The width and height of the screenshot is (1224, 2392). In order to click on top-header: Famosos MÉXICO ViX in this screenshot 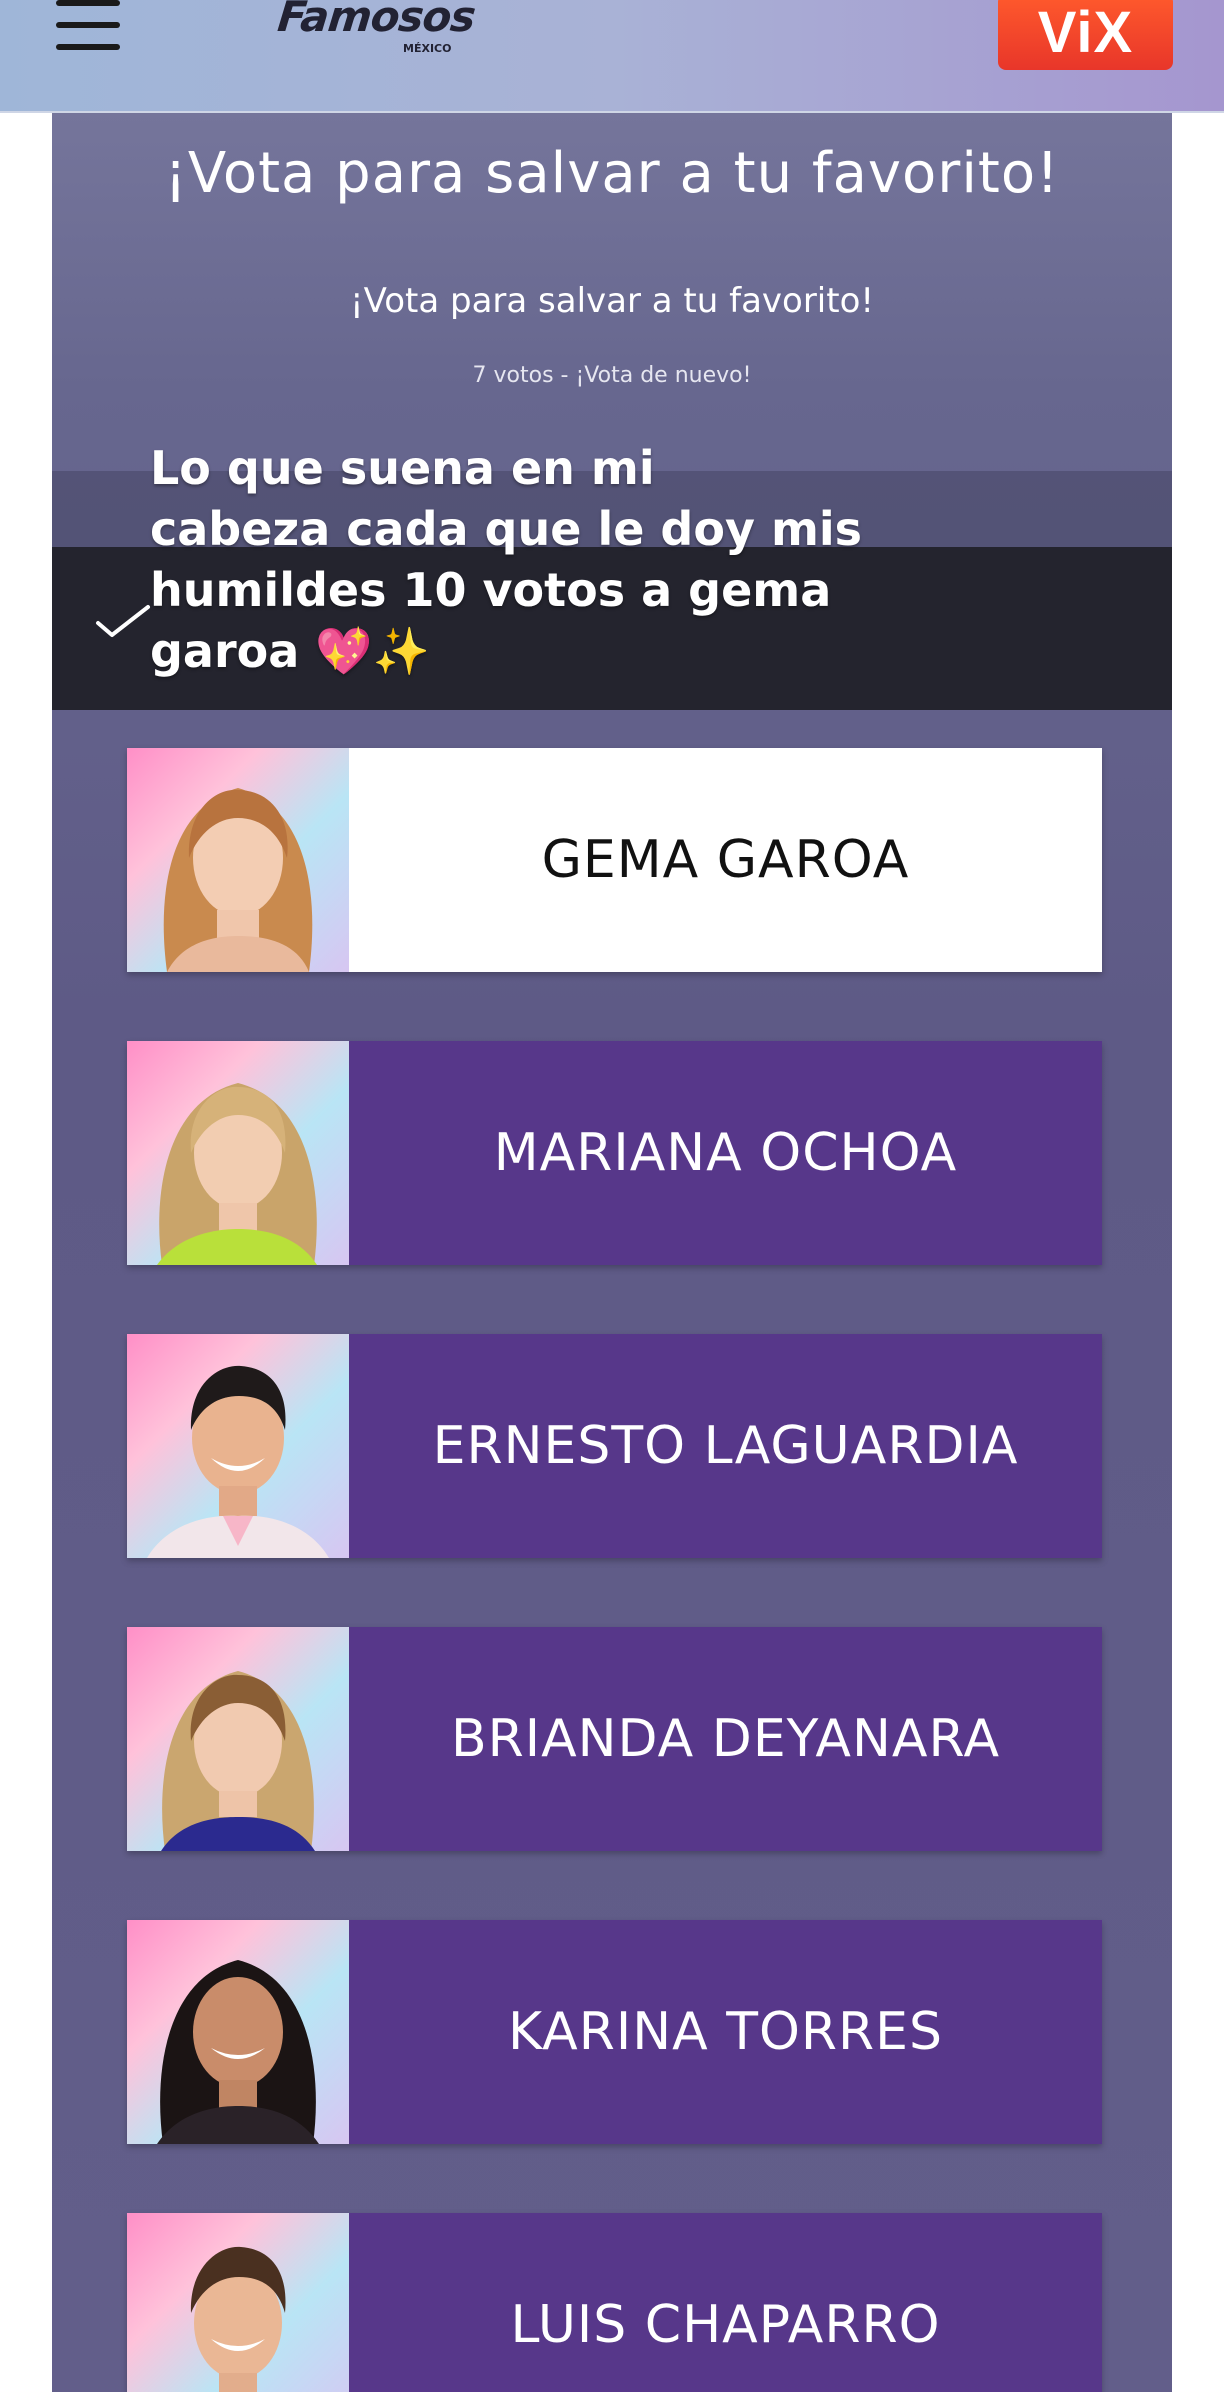, I will do `click(612, 56)`.